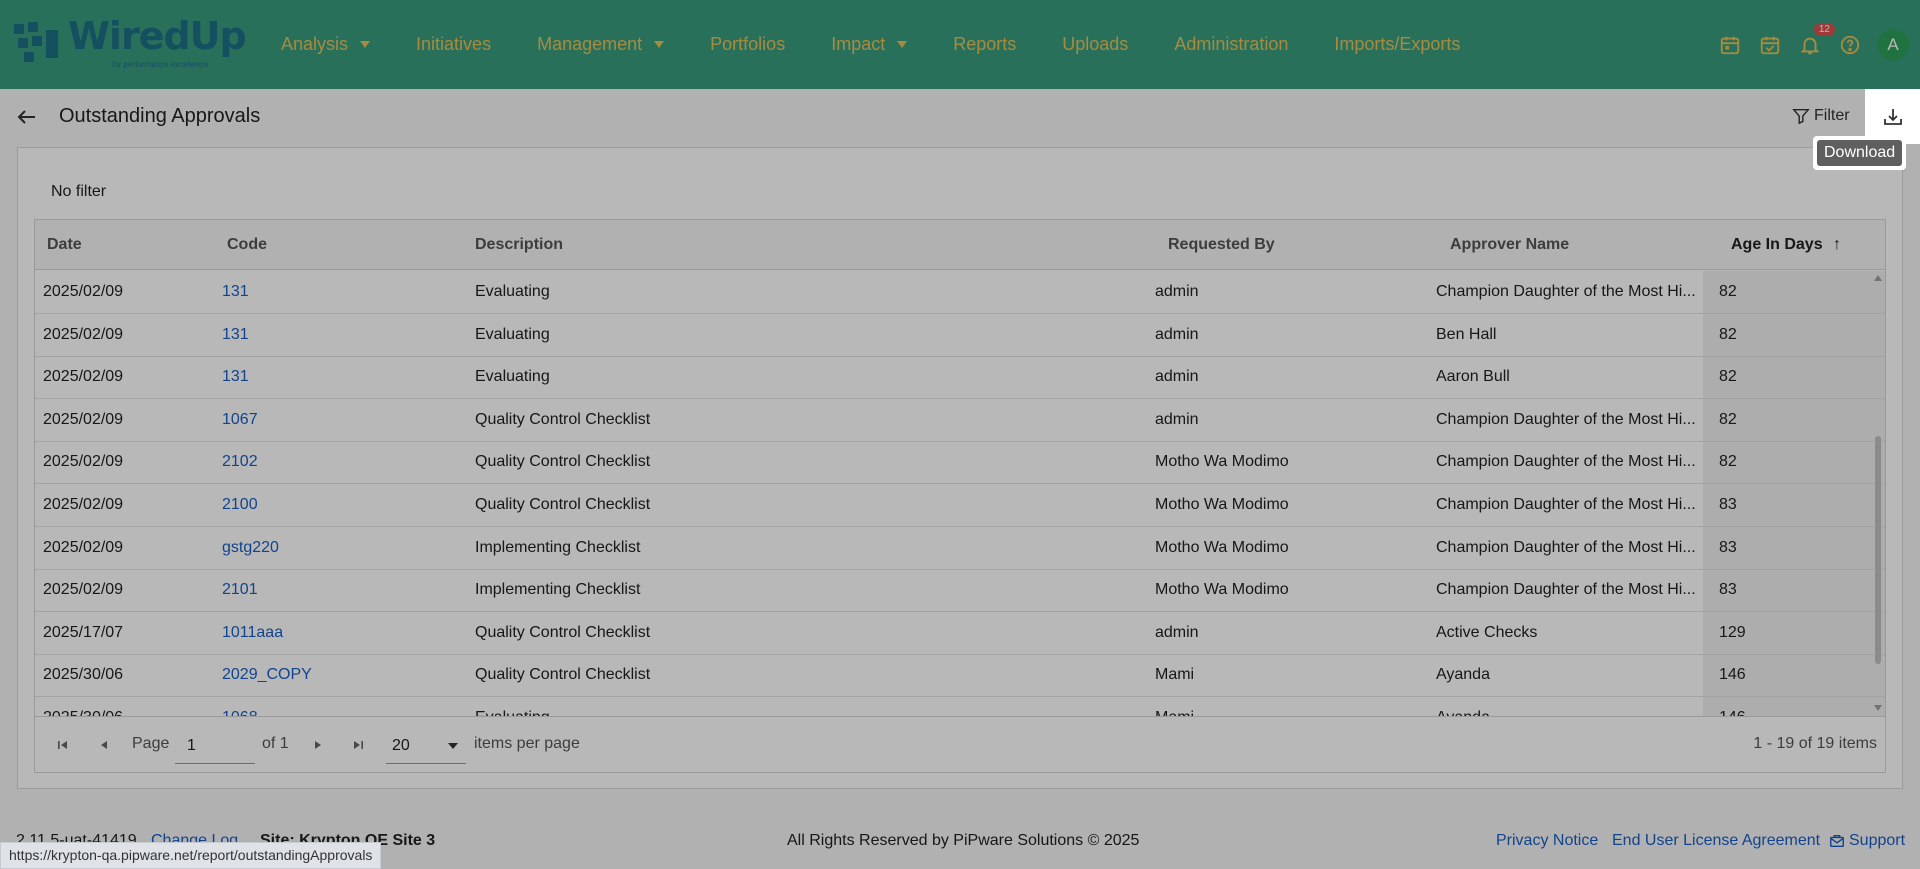  I want to click on cell-description: Evaluating, so click(512, 334).